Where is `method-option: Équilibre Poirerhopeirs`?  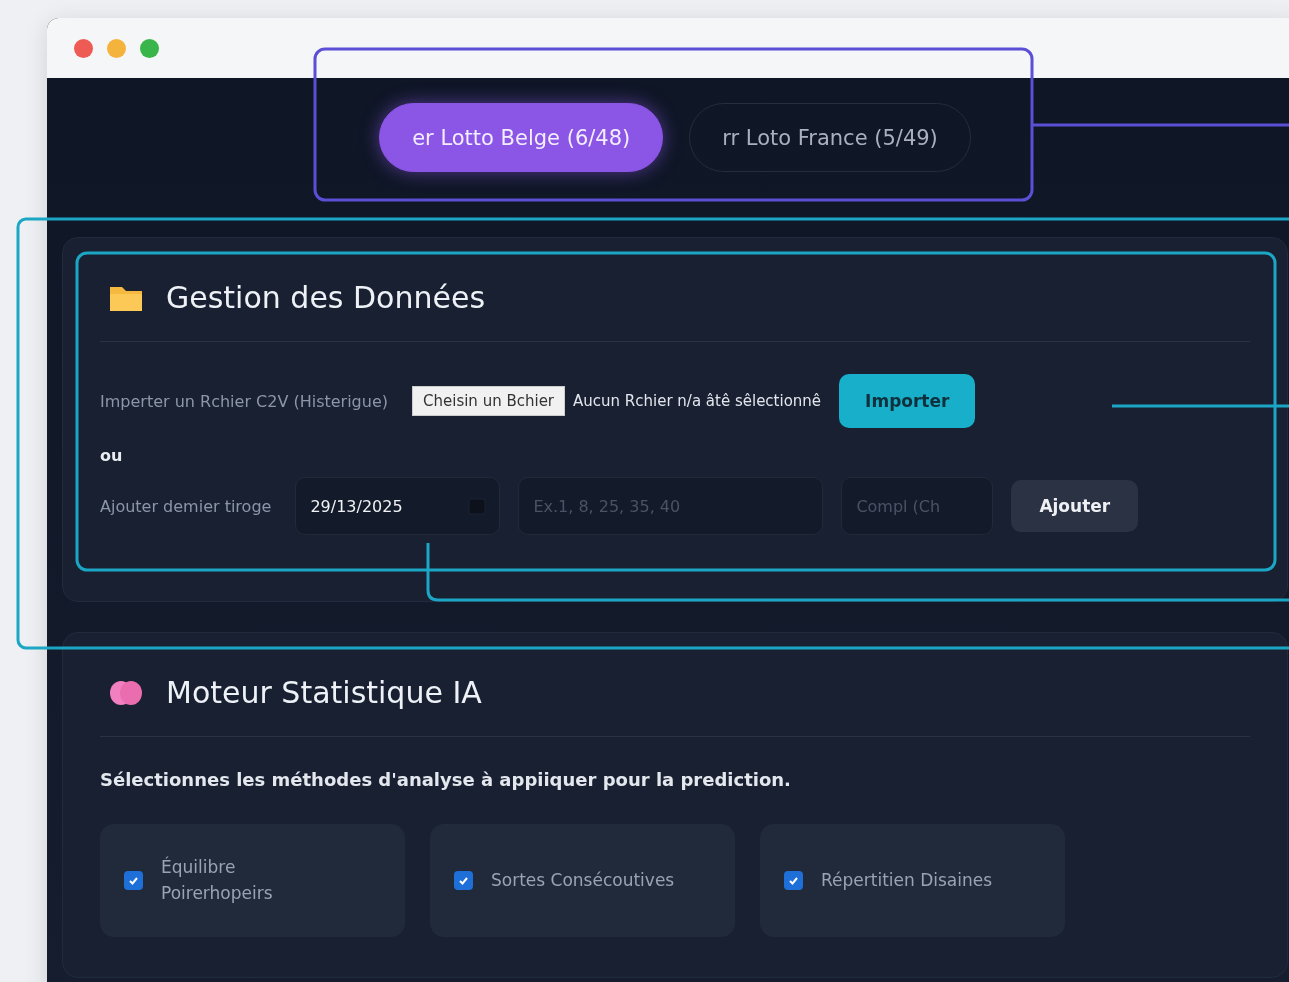 method-option: Équilibre Poirerhopeirs is located at coordinates (252, 880).